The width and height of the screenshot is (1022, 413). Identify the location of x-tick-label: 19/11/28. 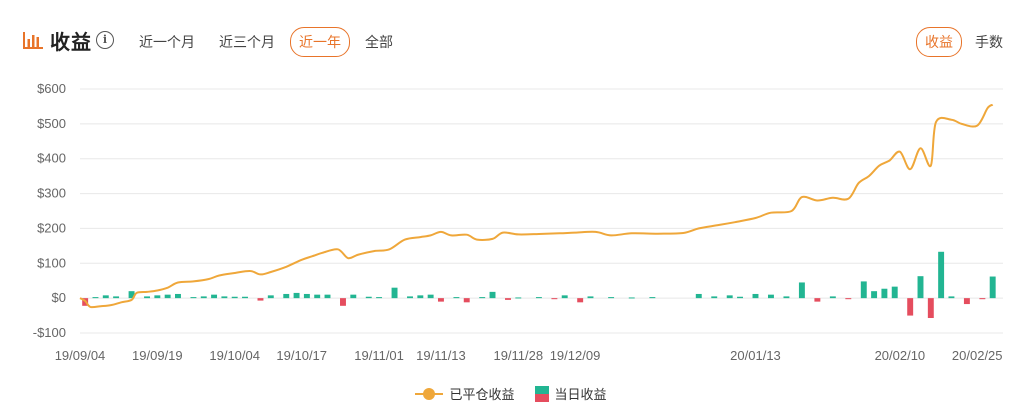
(518, 355).